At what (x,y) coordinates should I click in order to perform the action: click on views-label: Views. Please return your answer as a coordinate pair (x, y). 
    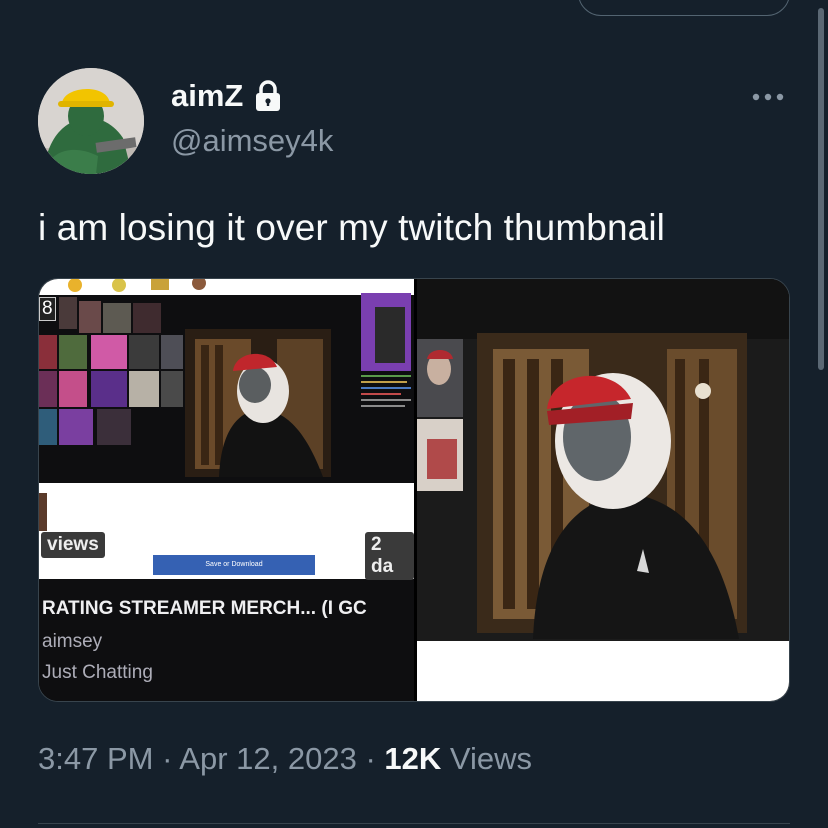
    Looking at the image, I should click on (487, 758).